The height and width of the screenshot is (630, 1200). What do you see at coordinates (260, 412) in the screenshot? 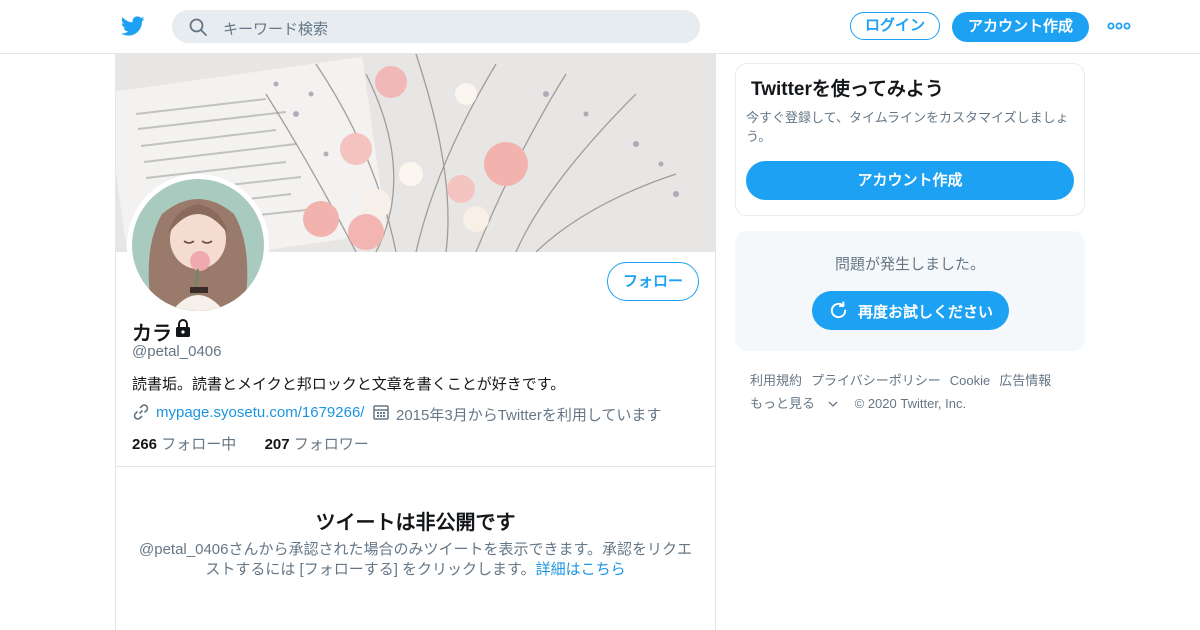
I see `profile-url-link: mypage.syosetu.com/1679266/` at bounding box center [260, 412].